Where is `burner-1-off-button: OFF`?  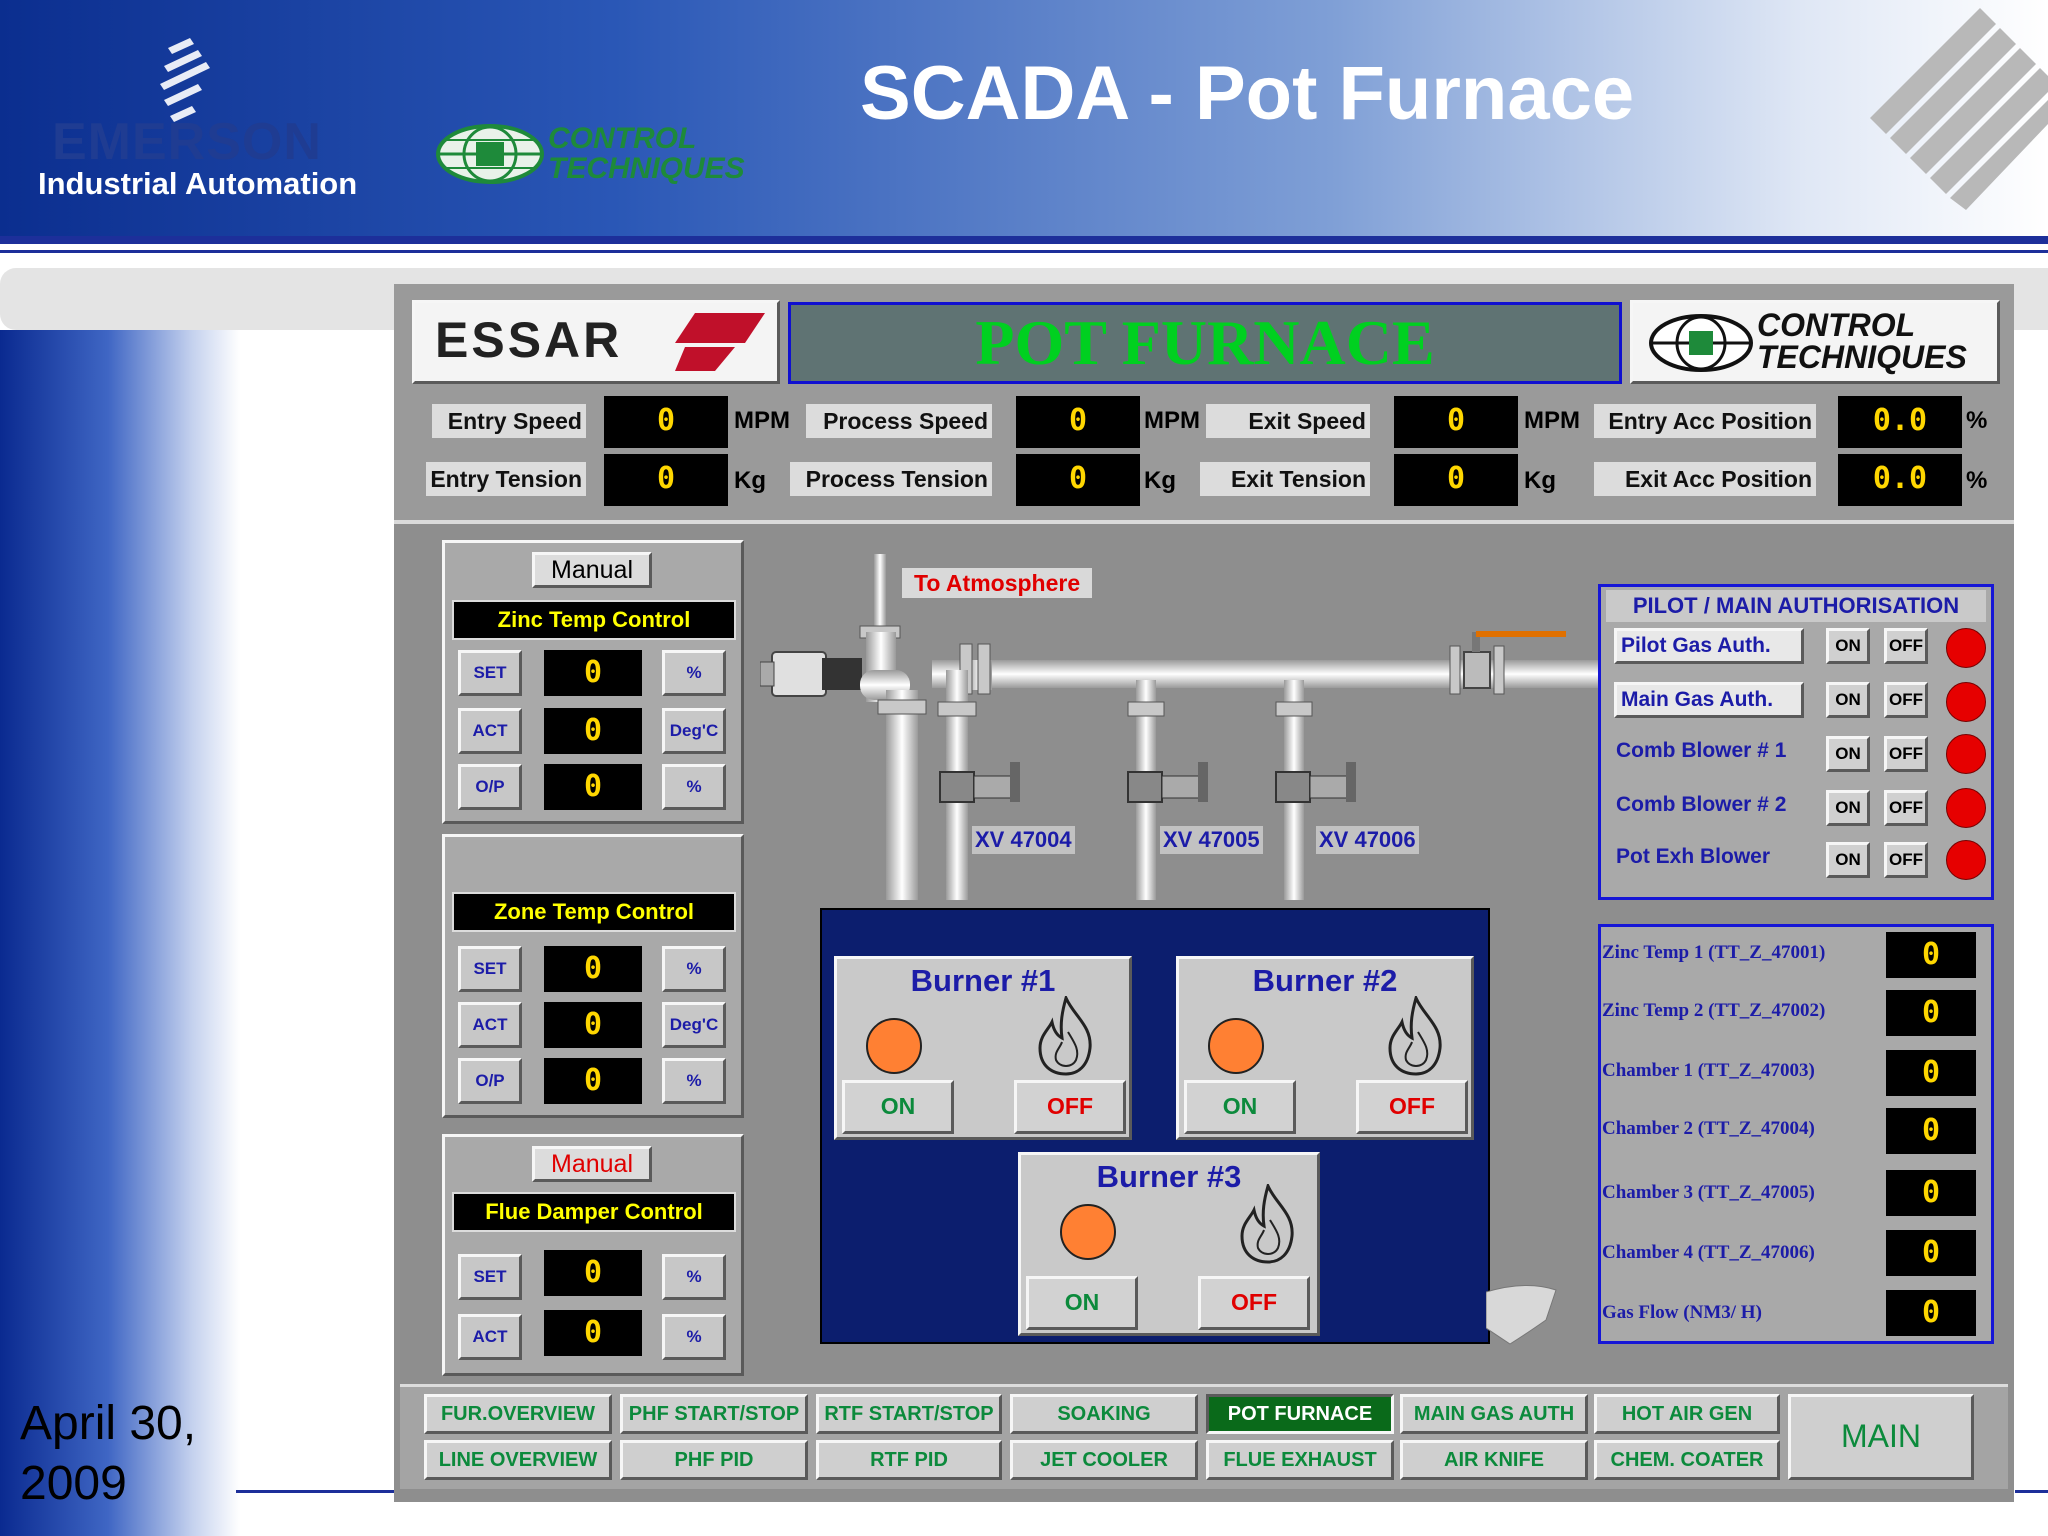
burner-1-off-button: OFF is located at coordinates (1070, 1107).